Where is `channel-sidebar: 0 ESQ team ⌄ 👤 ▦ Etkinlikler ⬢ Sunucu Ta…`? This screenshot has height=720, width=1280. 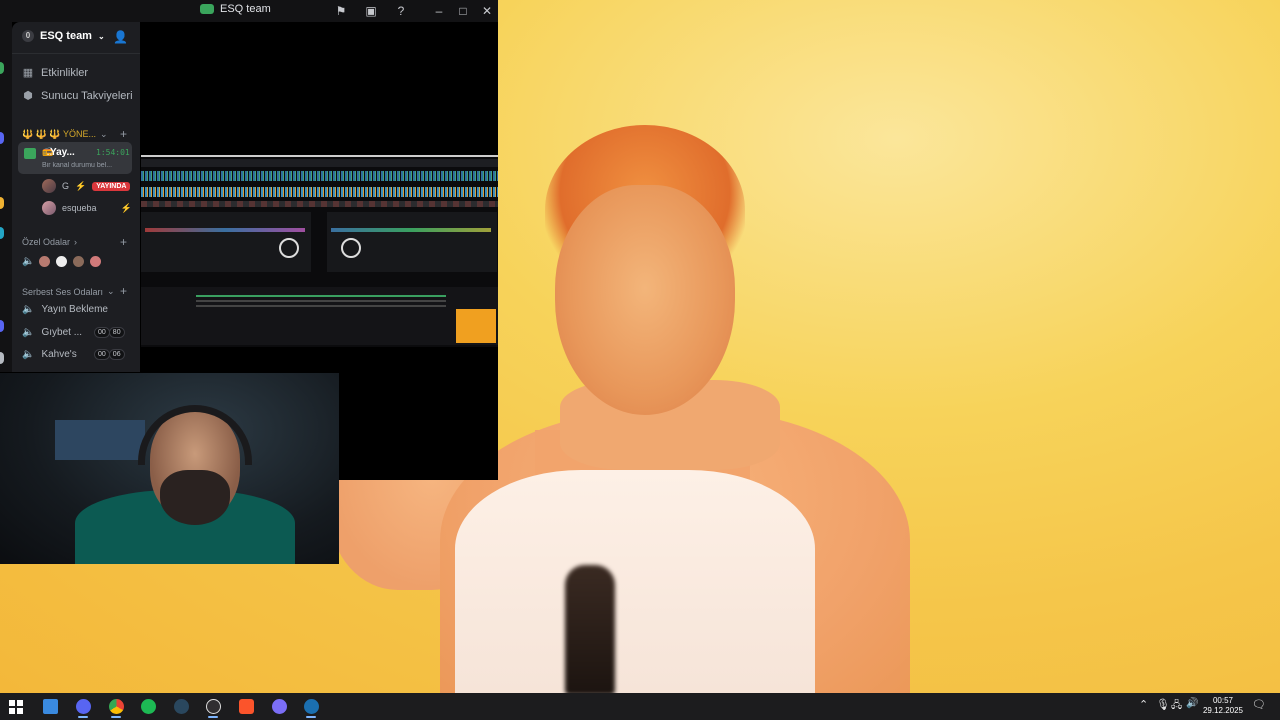 channel-sidebar: 0 ESQ team ⌄ 👤 ▦ Etkinlikler ⬢ Sunucu Ta… is located at coordinates (76, 197).